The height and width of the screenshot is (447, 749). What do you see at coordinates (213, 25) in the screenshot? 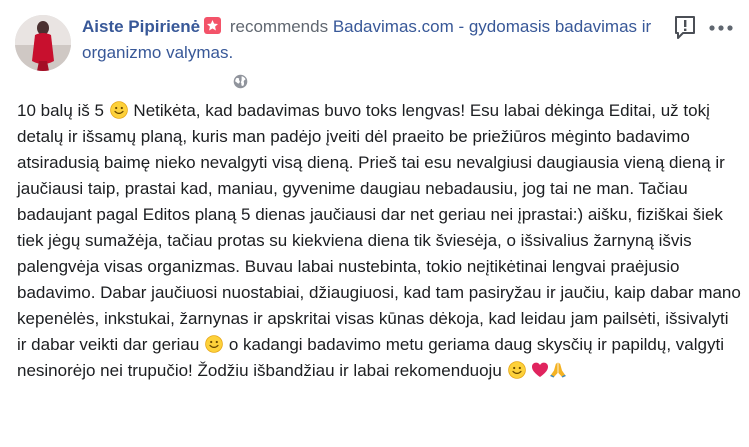
I see `gem-badge-icon` at bounding box center [213, 25].